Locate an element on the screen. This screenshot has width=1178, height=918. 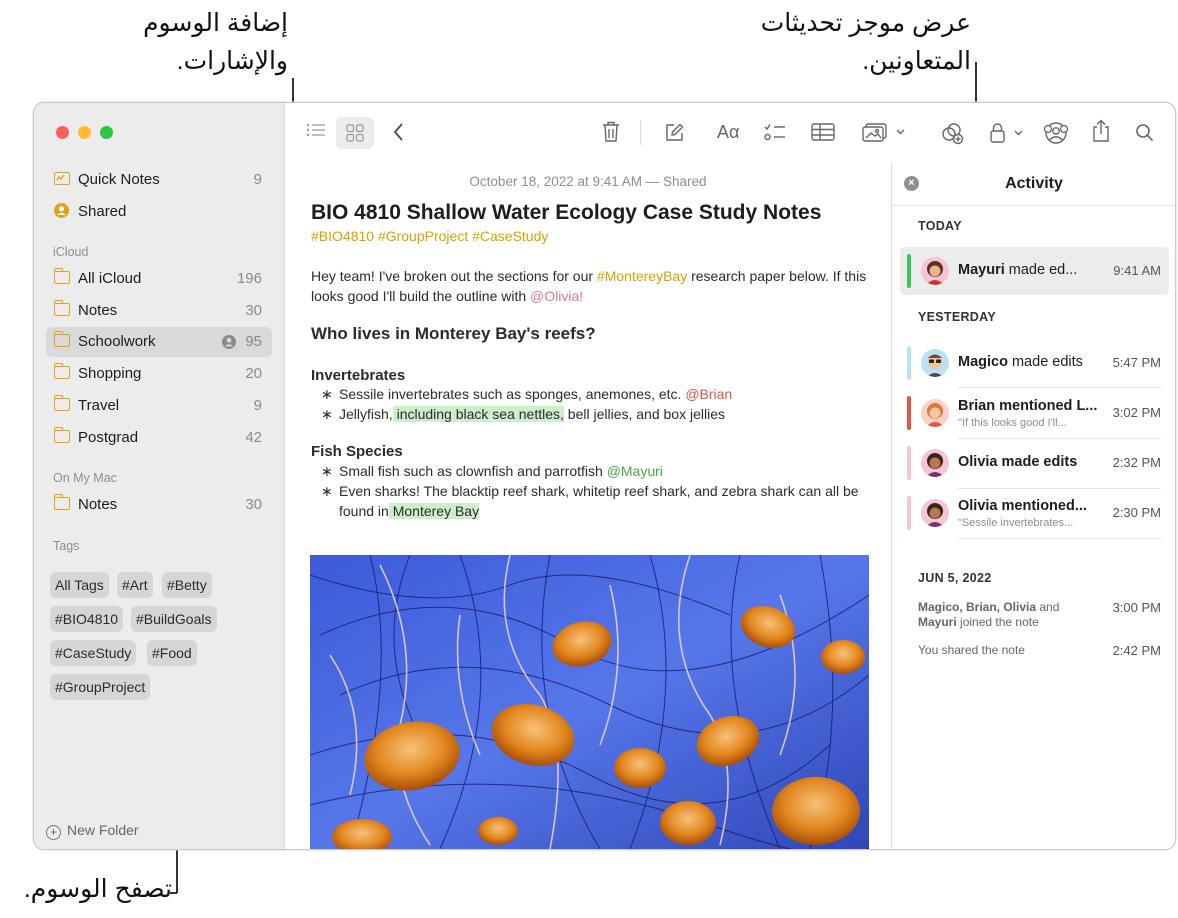
sidebar-item-shared: Shared is located at coordinates (159, 212).